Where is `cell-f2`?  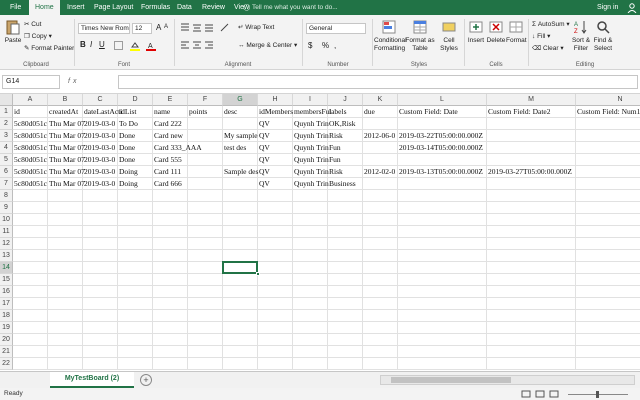 cell-f2 is located at coordinates (205, 124).